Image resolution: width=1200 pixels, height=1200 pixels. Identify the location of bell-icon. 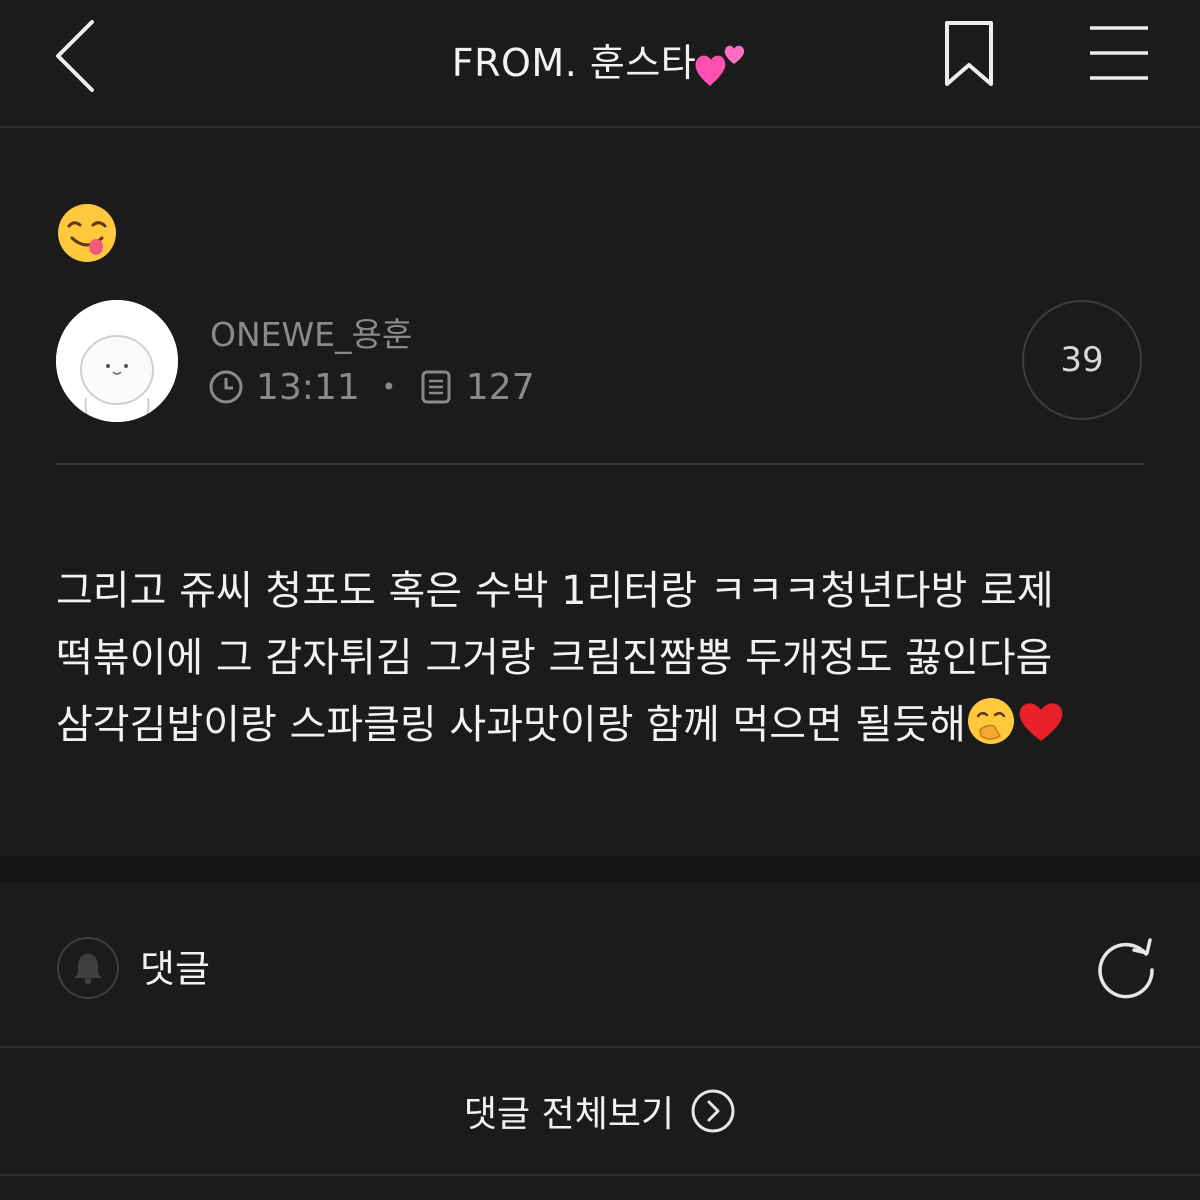
(88, 969).